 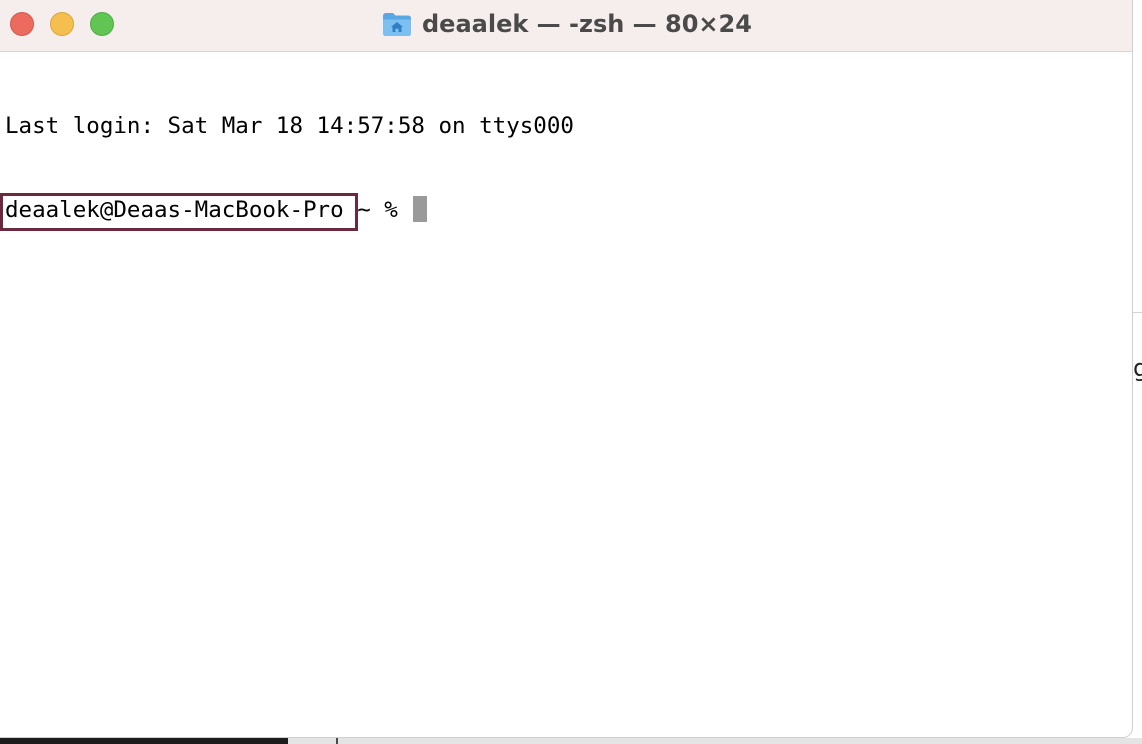 I want to click on window-title-group: deaalek — -zsh — 80×24, so click(x=567, y=24).